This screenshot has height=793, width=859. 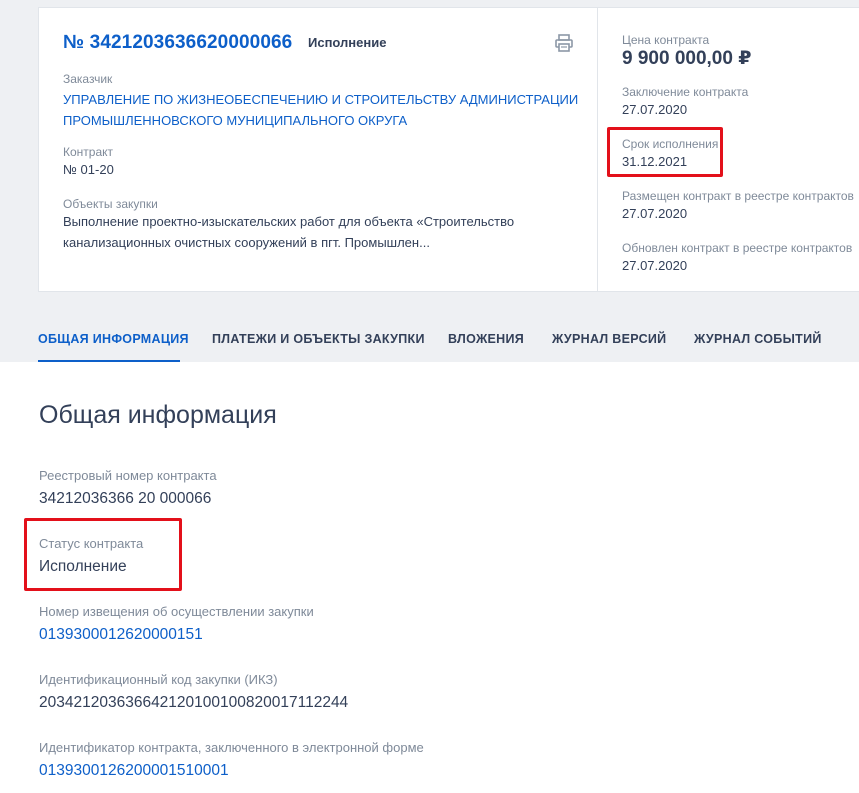 What do you see at coordinates (737, 248) in the screenshot?
I see `updated-label: Обновлен контракт в реестре контрактов` at bounding box center [737, 248].